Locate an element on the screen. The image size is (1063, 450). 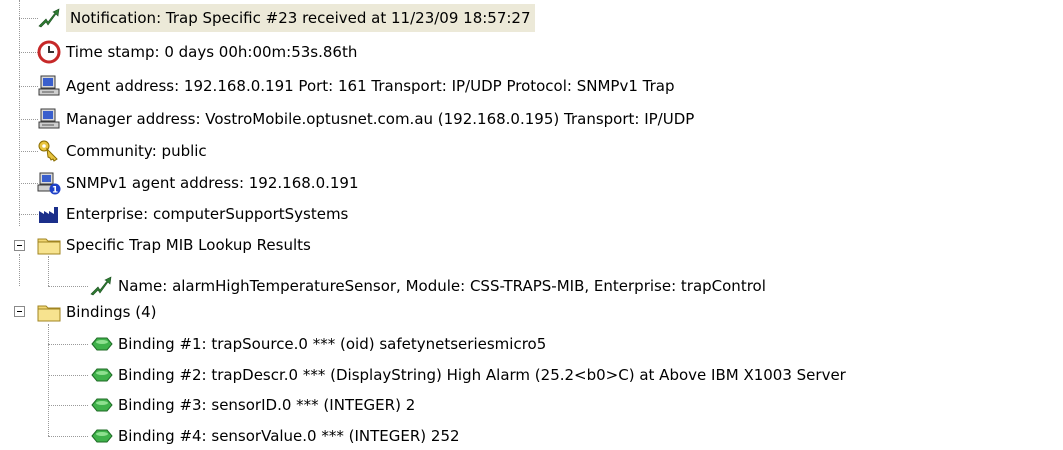
key-icon is located at coordinates (49, 151).